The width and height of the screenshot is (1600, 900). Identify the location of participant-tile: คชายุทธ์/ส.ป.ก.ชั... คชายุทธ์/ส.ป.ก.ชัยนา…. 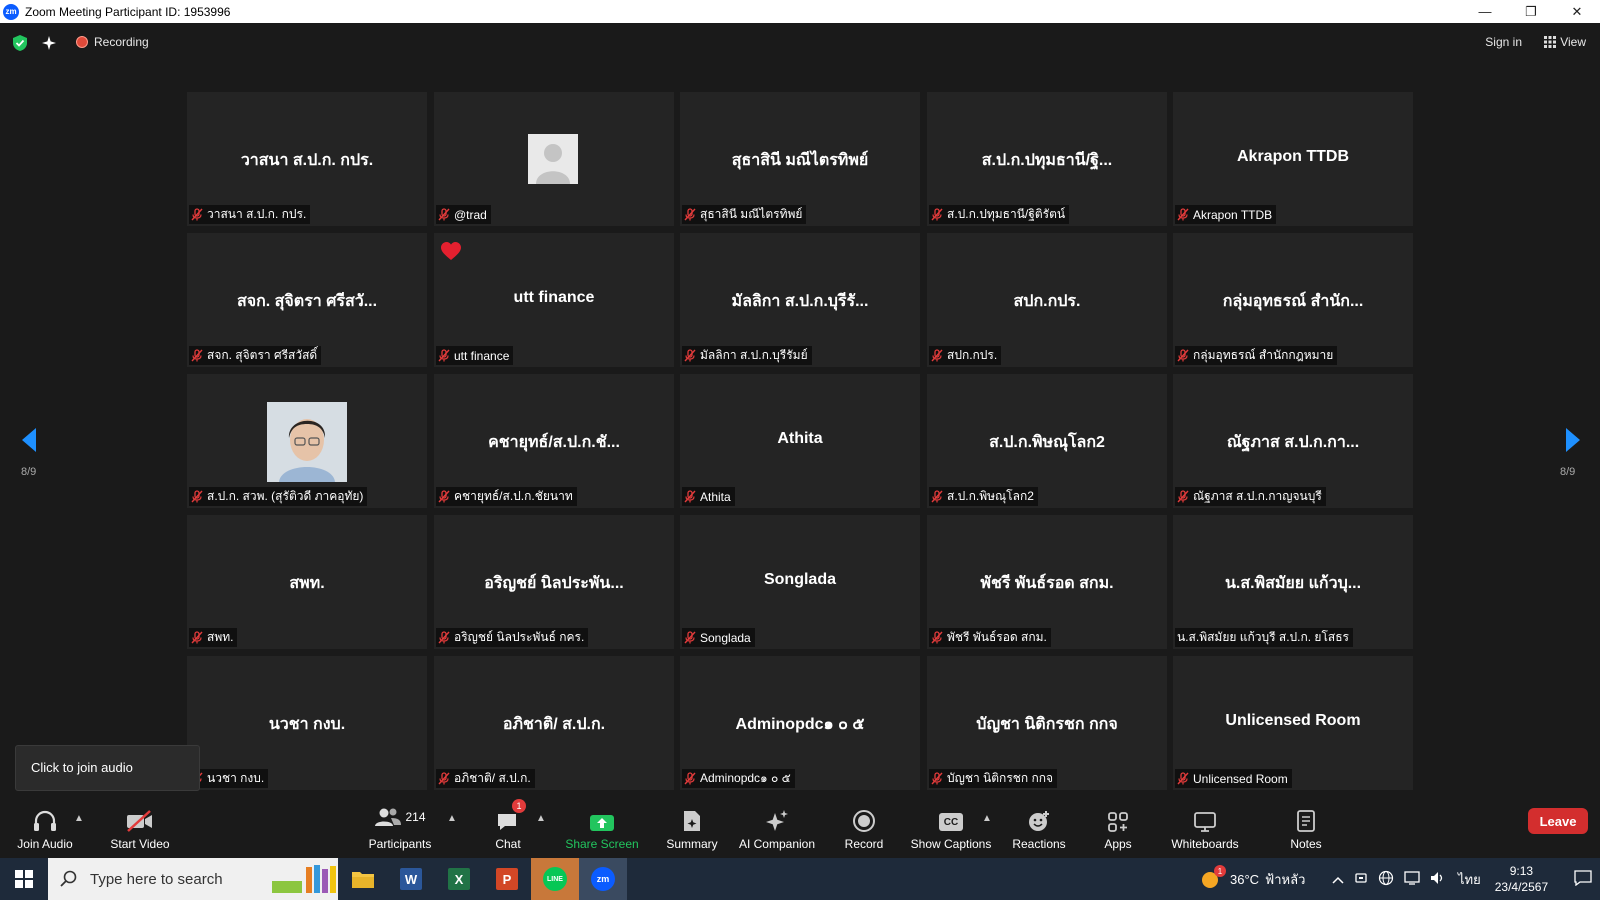
(554, 441).